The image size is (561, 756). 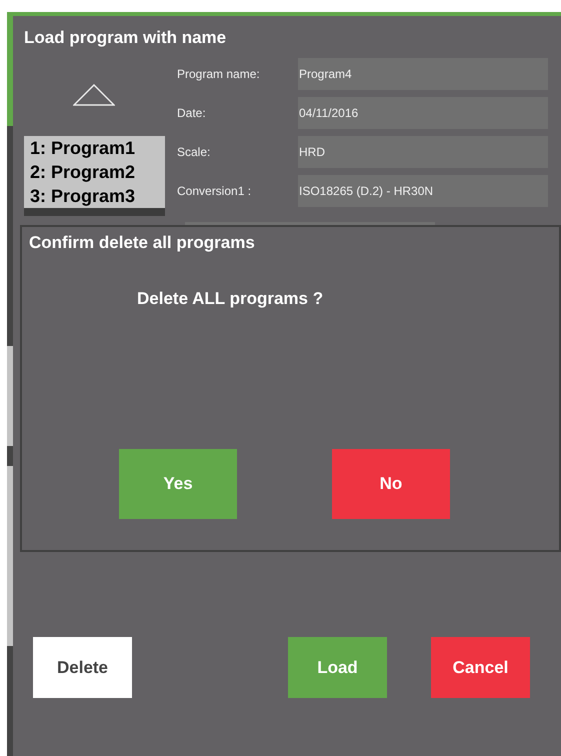 What do you see at coordinates (94, 196) in the screenshot?
I see `program-list-item: 3: Program3` at bounding box center [94, 196].